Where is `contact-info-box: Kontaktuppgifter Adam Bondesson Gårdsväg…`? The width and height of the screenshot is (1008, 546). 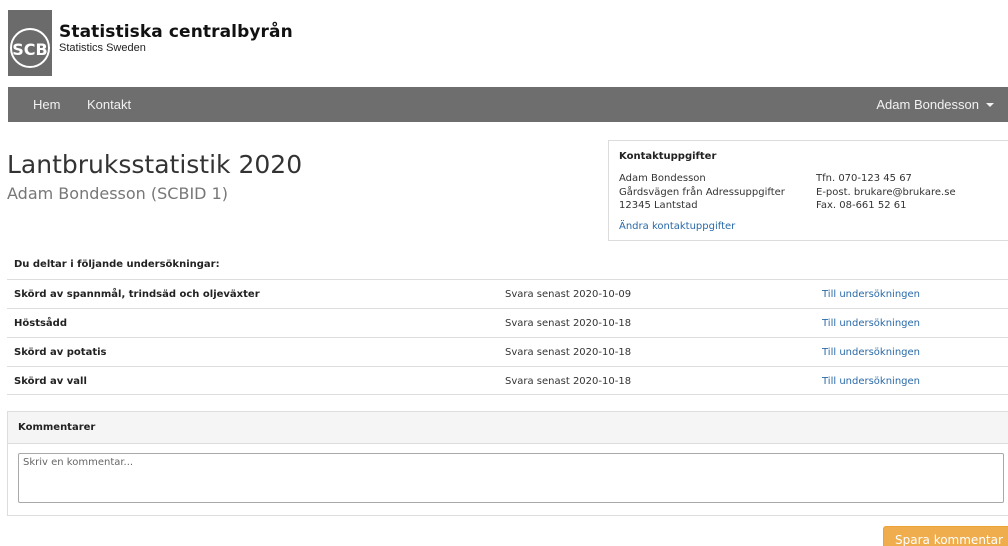
contact-info-box: Kontaktuppgifter Adam Bondesson Gårdsväg… is located at coordinates (808, 190).